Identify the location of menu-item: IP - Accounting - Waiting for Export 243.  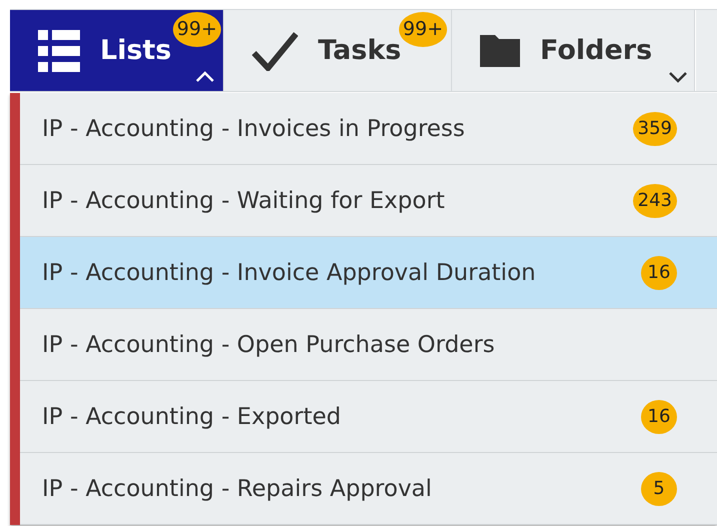
(368, 201).